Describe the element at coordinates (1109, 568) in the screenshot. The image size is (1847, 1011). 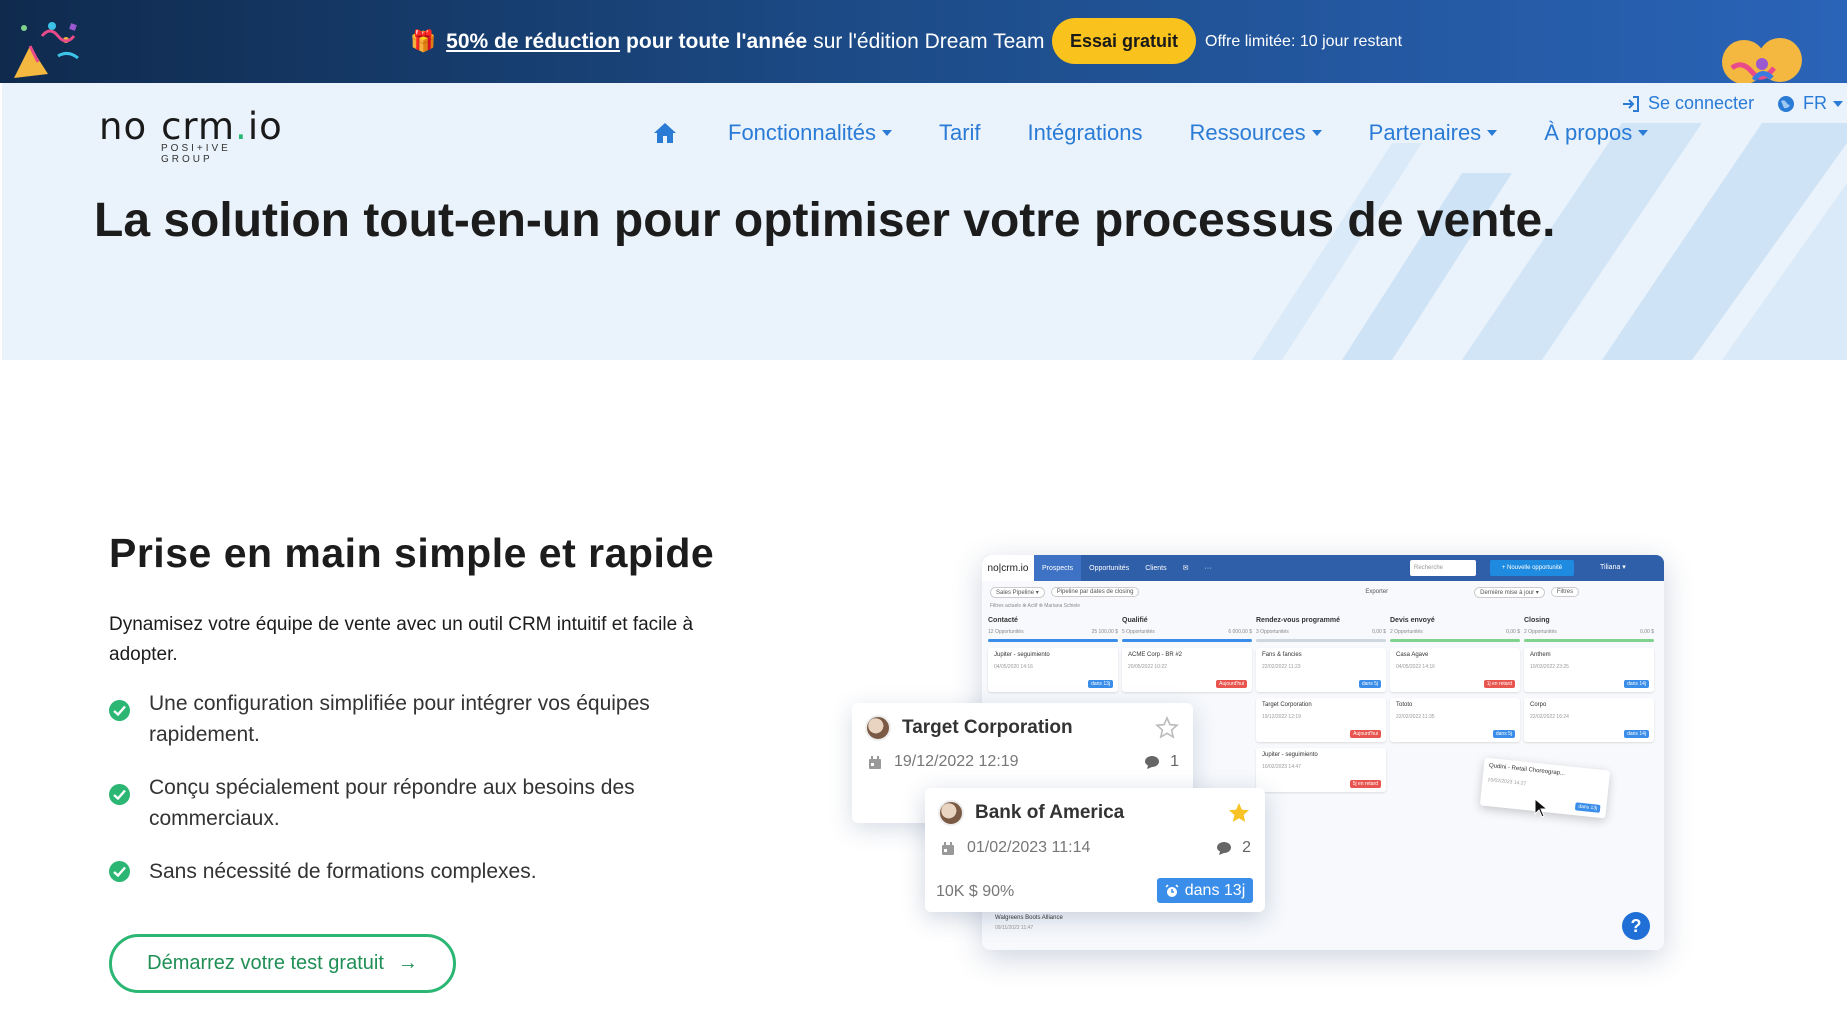
I see `mock-tab: Opportunités` at that location.